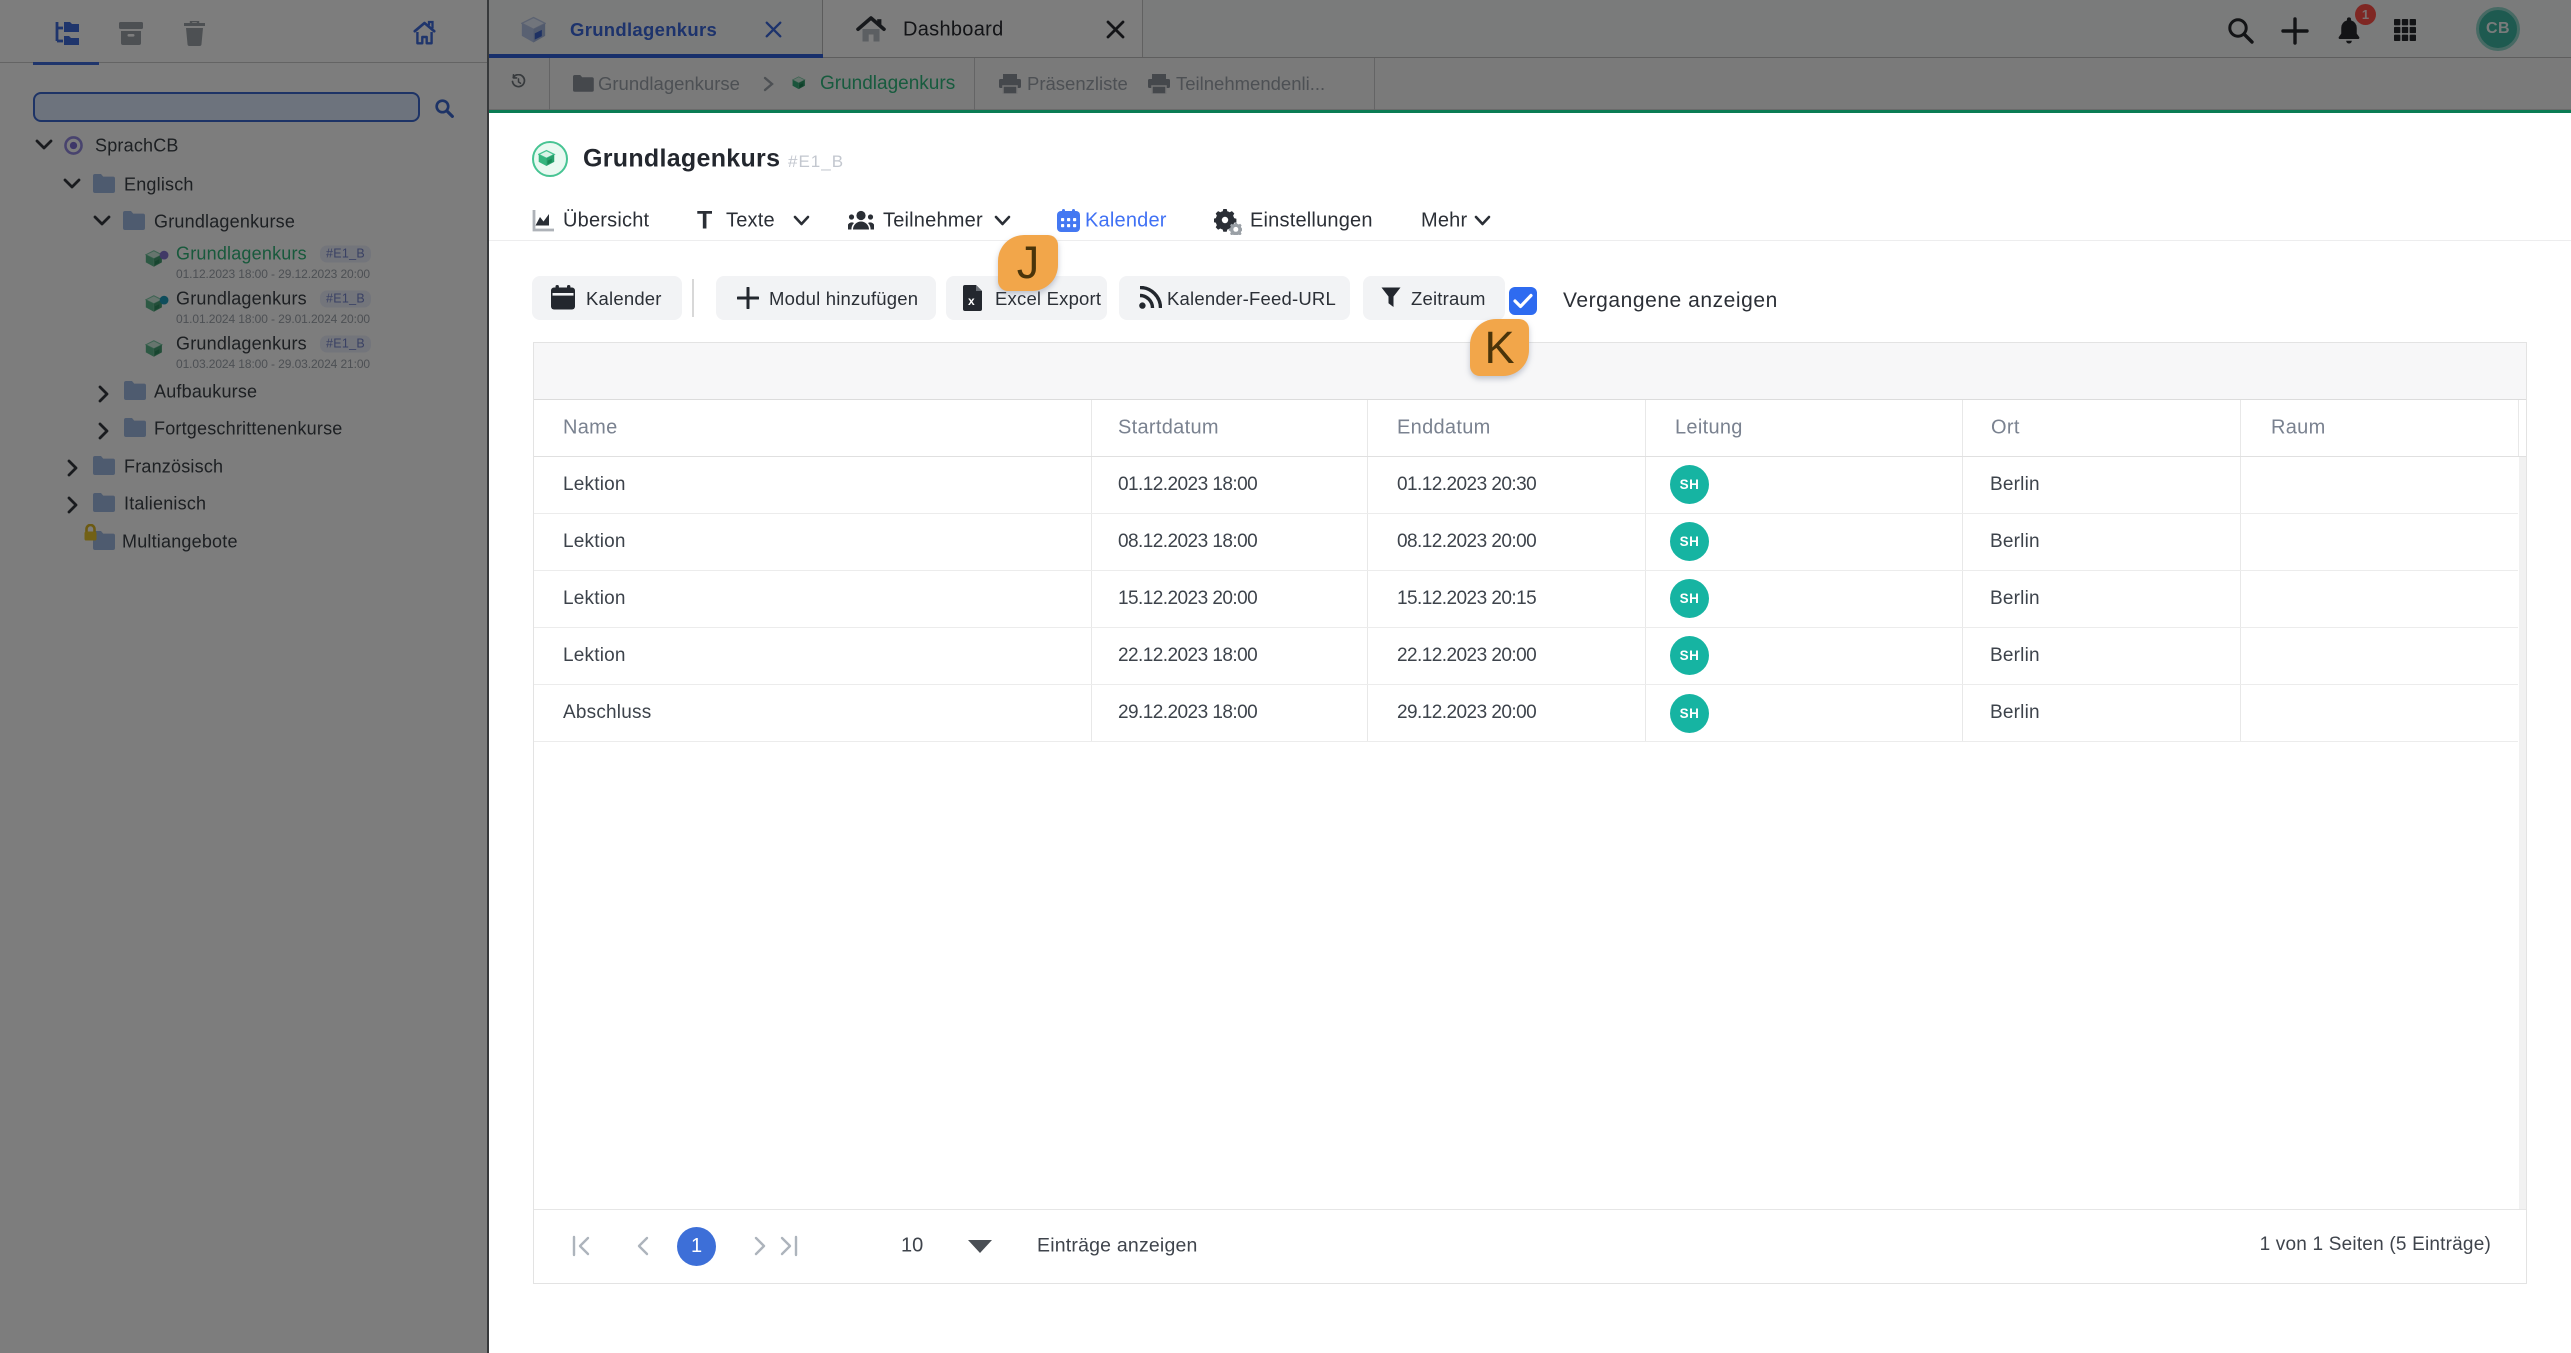  What do you see at coordinates (971, 301) in the screenshot?
I see `svg-text: x` at bounding box center [971, 301].